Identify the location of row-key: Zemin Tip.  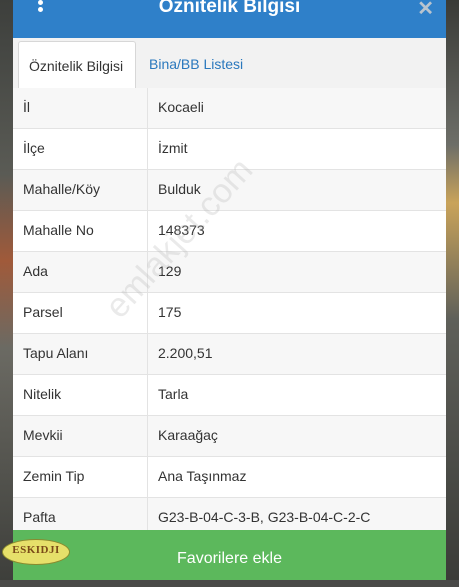
(80, 477).